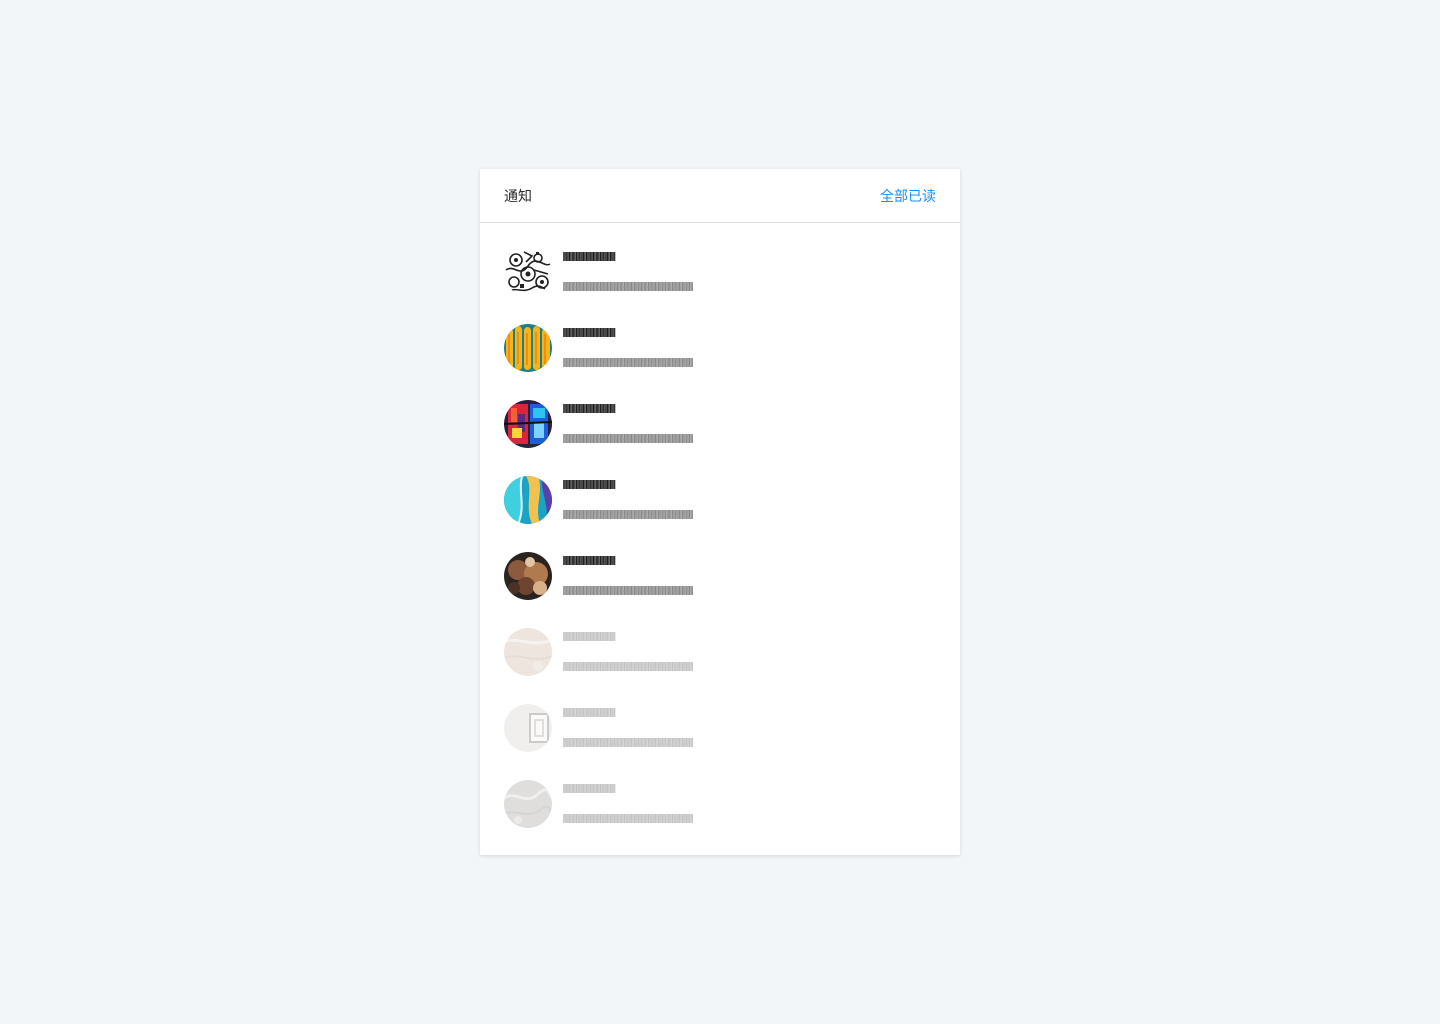 This screenshot has width=1440, height=1024. What do you see at coordinates (720, 196) in the screenshot?
I see `notification-header: 通知 全部已读` at bounding box center [720, 196].